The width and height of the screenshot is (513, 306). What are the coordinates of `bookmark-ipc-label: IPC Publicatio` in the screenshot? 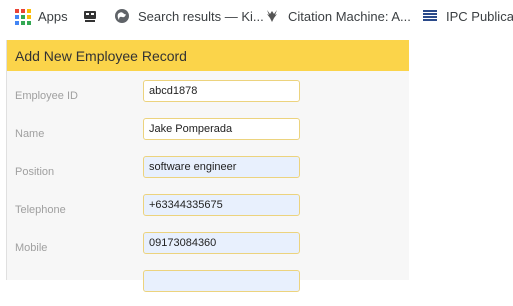 It's located at (479, 16).